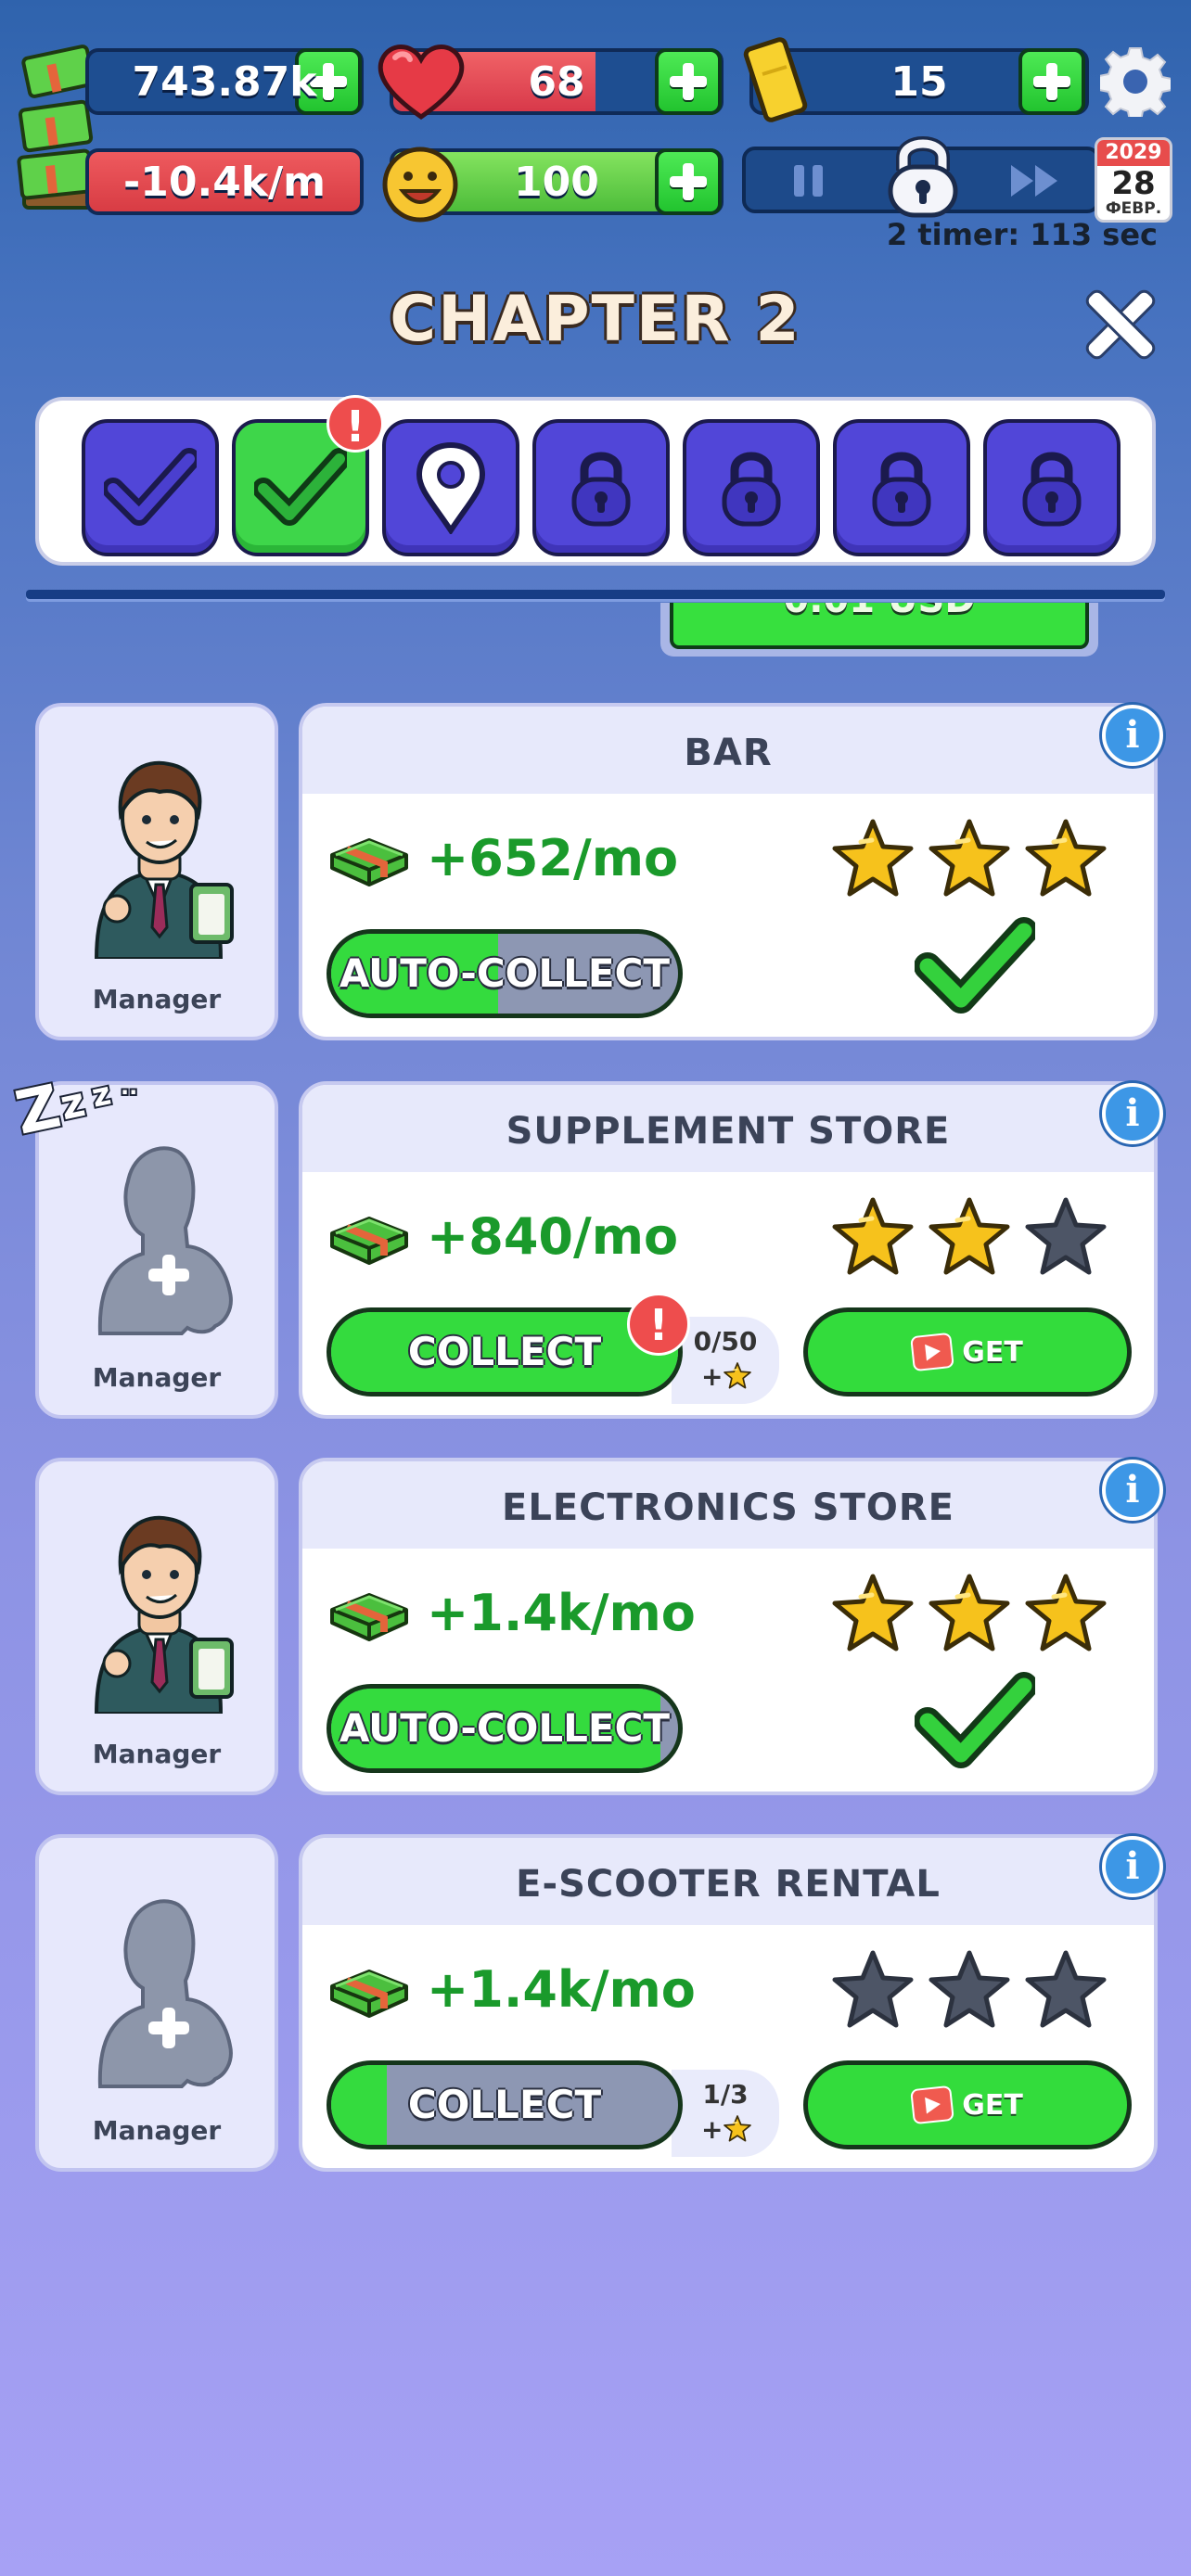 The width and height of the screenshot is (1191, 2576). What do you see at coordinates (775, 79) in the screenshot?
I see `ticket-icon` at bounding box center [775, 79].